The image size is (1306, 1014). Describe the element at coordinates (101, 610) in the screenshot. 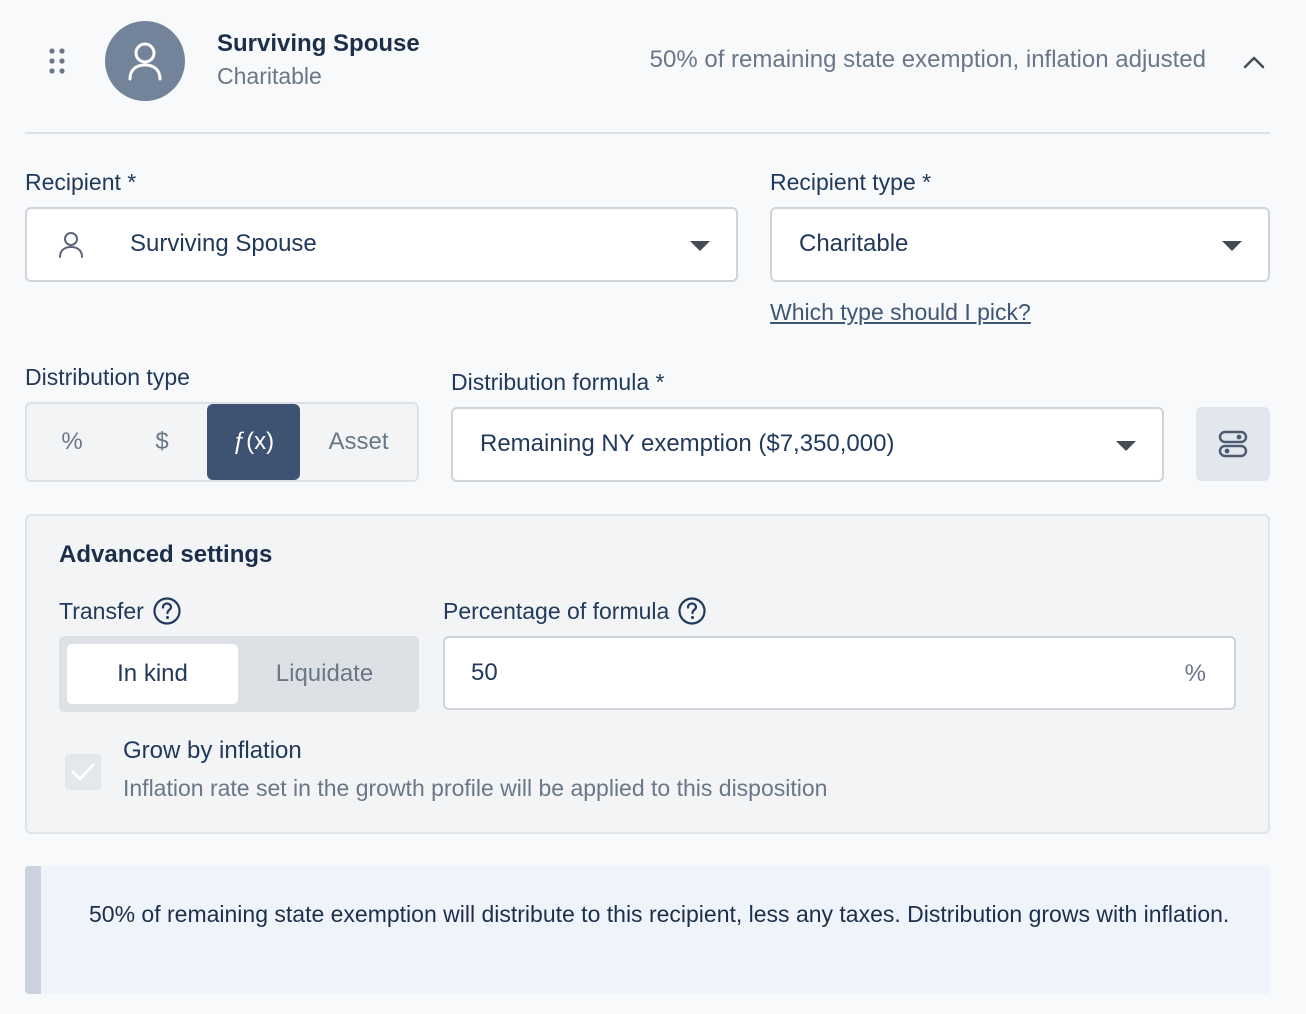

I see `transfer-label: Transfer` at that location.